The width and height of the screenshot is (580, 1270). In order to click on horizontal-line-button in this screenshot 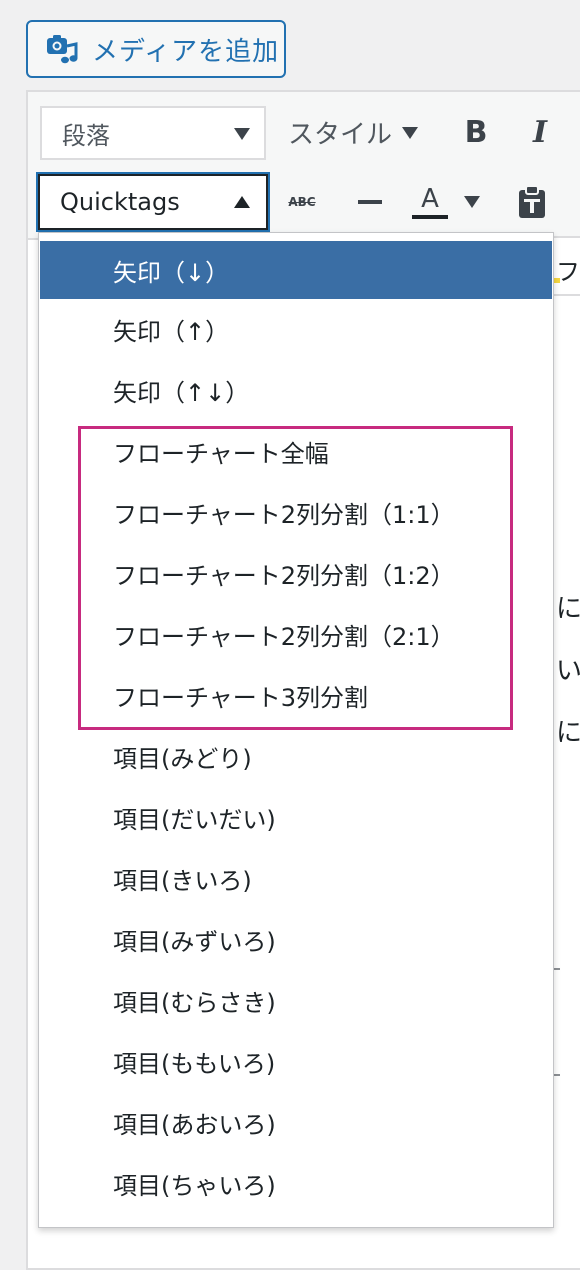, I will do `click(370, 202)`.